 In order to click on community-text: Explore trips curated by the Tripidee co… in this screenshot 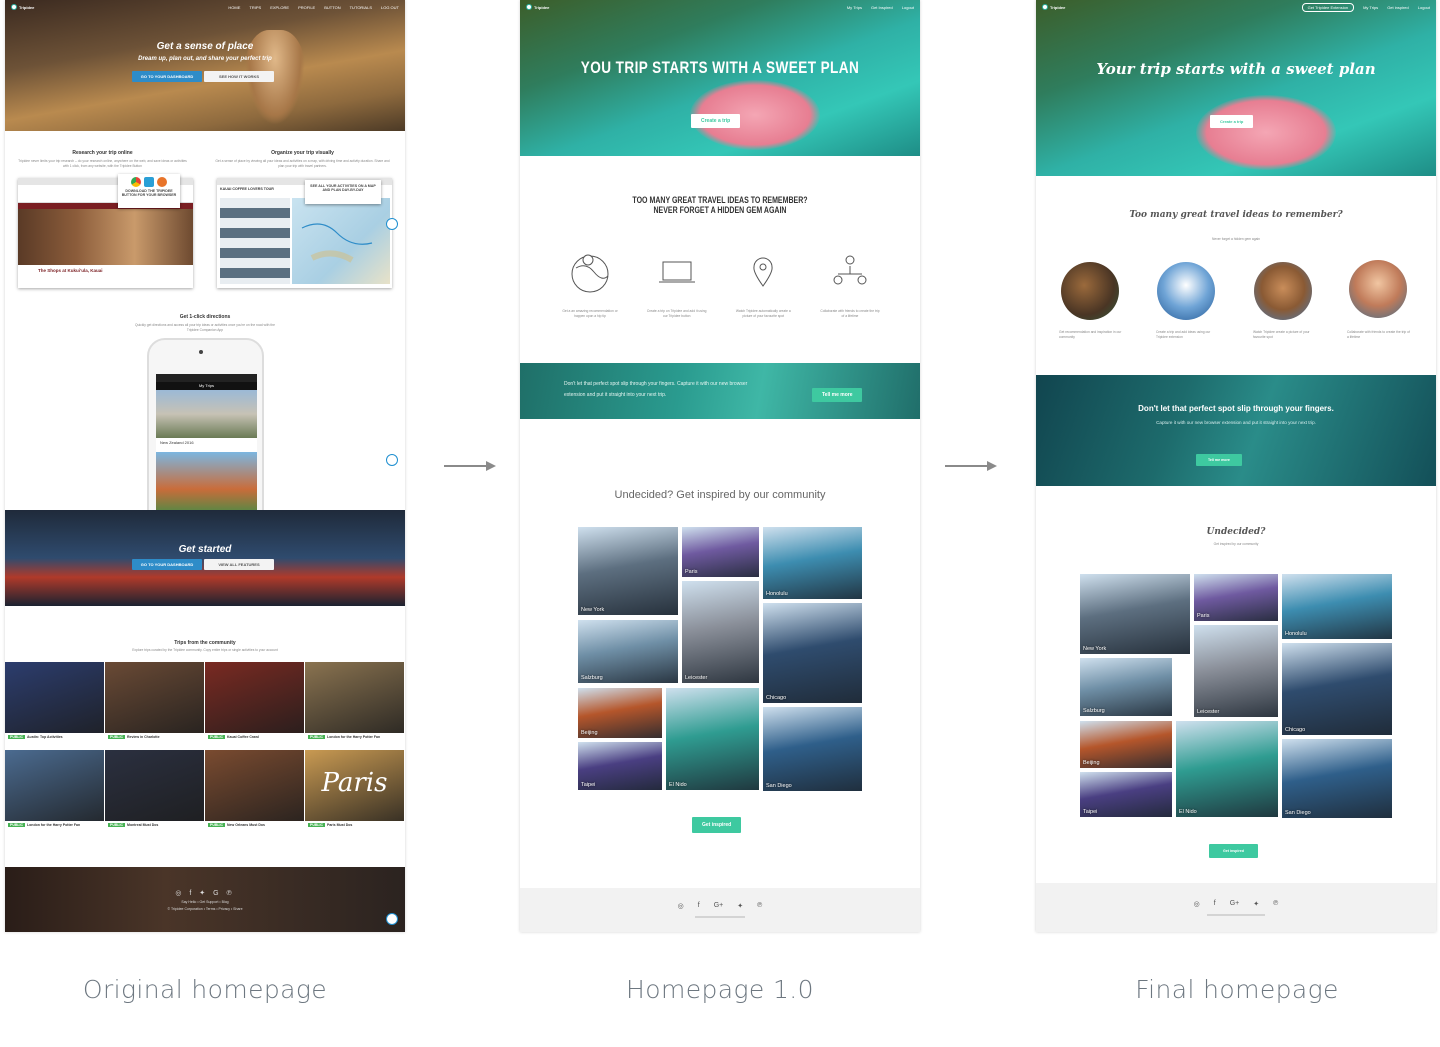, I will do `click(205, 650)`.